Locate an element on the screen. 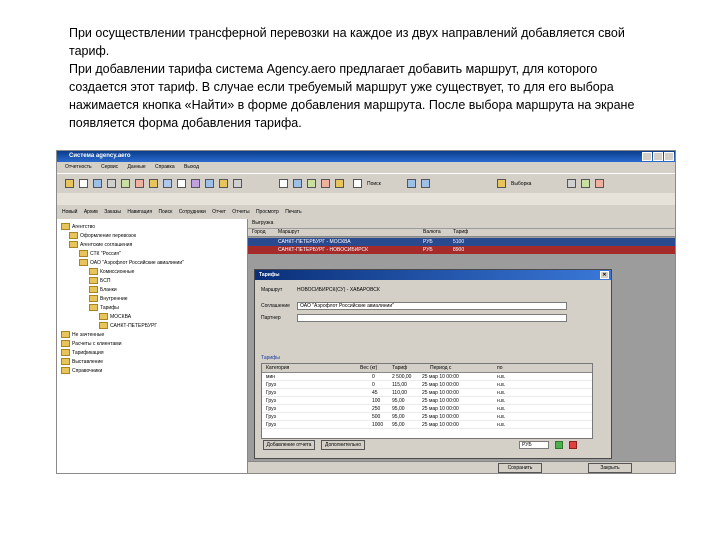  toolbar-button: Архив is located at coordinates (91, 212).